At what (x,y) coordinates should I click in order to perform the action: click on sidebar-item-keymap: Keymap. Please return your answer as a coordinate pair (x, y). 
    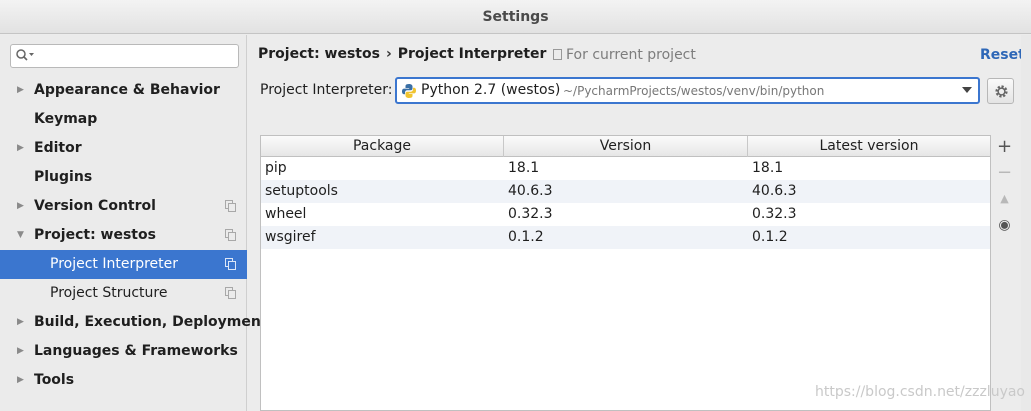
    Looking at the image, I should click on (123, 119).